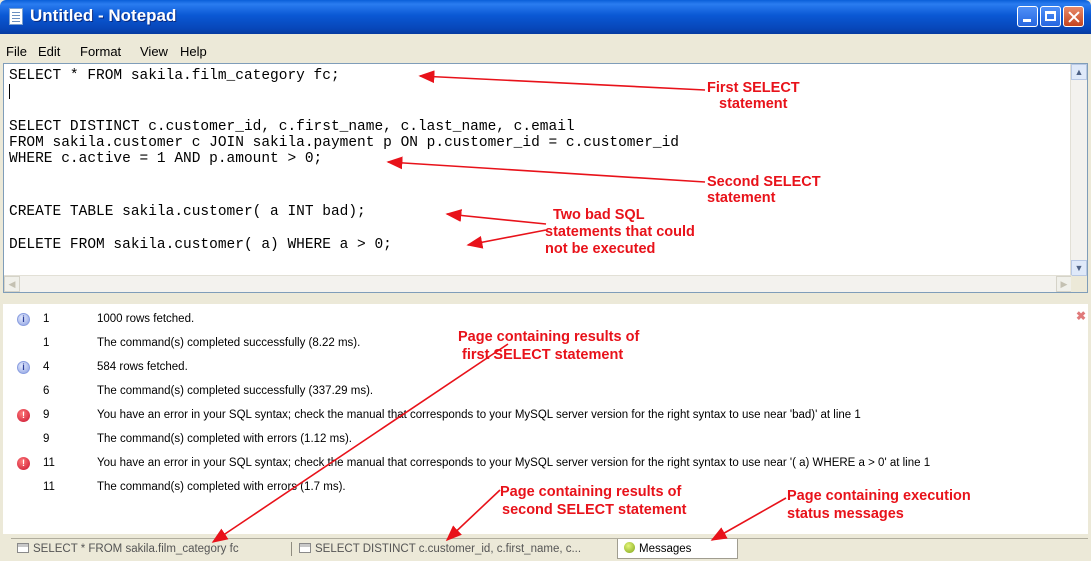  What do you see at coordinates (1064, 284) in the screenshot?
I see `scroll-right-button: ▶` at bounding box center [1064, 284].